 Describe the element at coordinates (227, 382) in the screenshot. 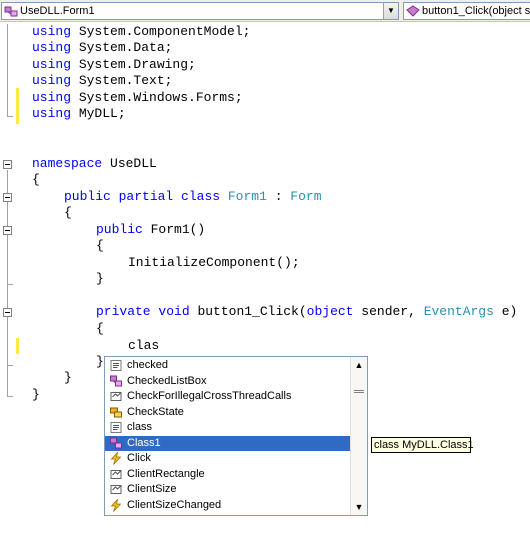

I see `completion-item: CheckedListBox` at that location.